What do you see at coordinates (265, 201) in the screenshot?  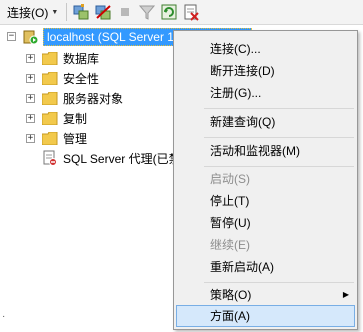 I see `menu-item-stop: 停止(T)` at bounding box center [265, 201].